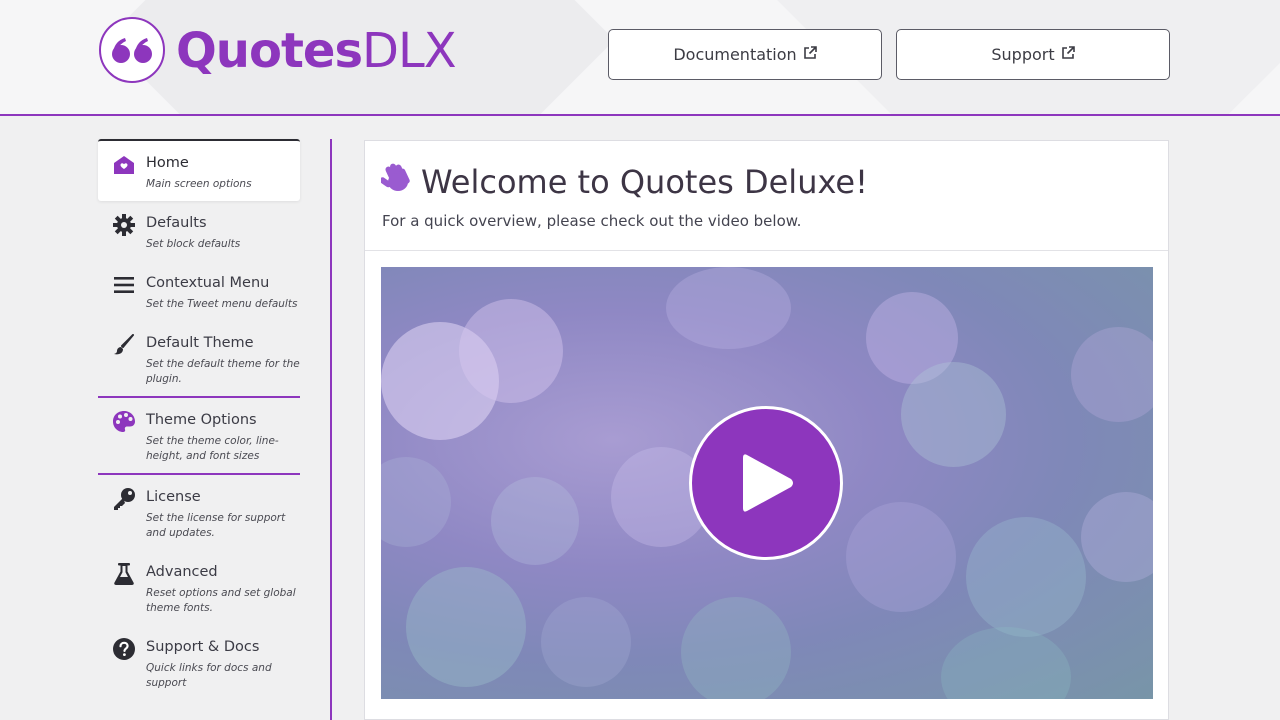  I want to click on play-icon, so click(768, 483).